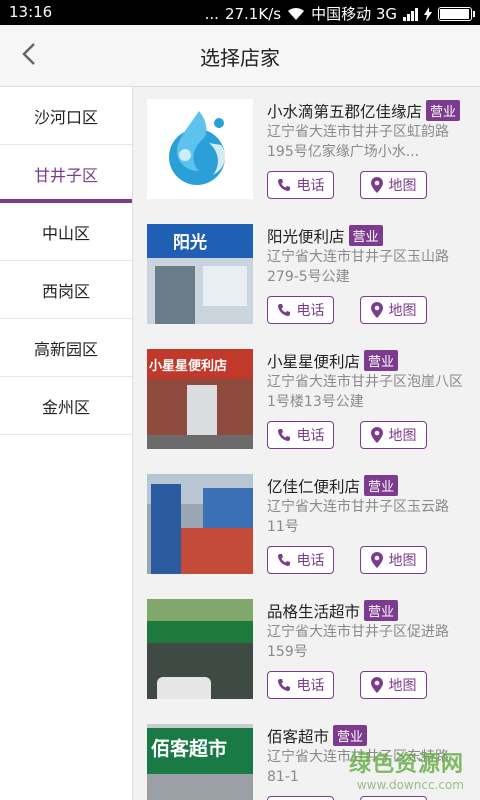 This screenshot has width=480, height=800. I want to click on district-label: 西岗区, so click(65, 291).